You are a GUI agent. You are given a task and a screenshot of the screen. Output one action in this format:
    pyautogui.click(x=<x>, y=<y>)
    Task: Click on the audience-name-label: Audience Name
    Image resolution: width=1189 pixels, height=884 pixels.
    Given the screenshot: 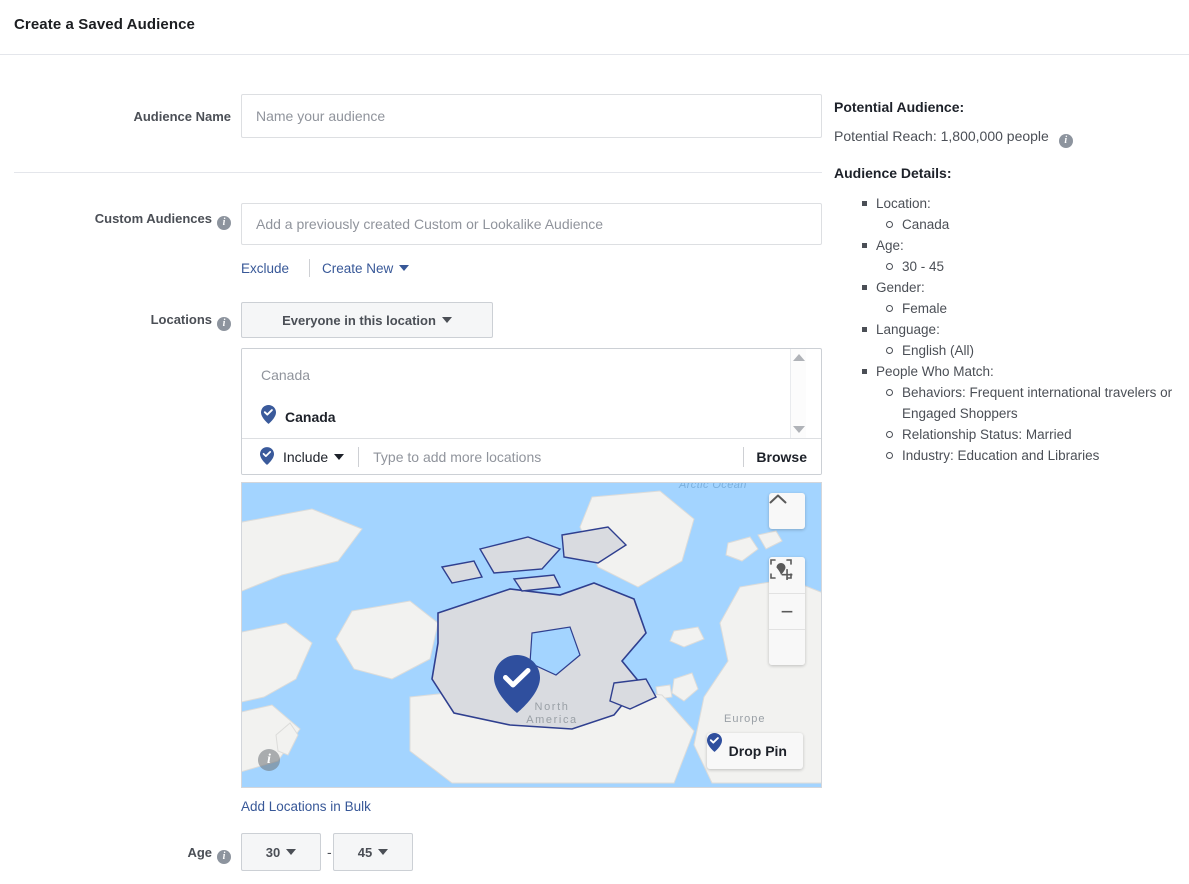 What is the action you would take?
    pyautogui.click(x=182, y=116)
    